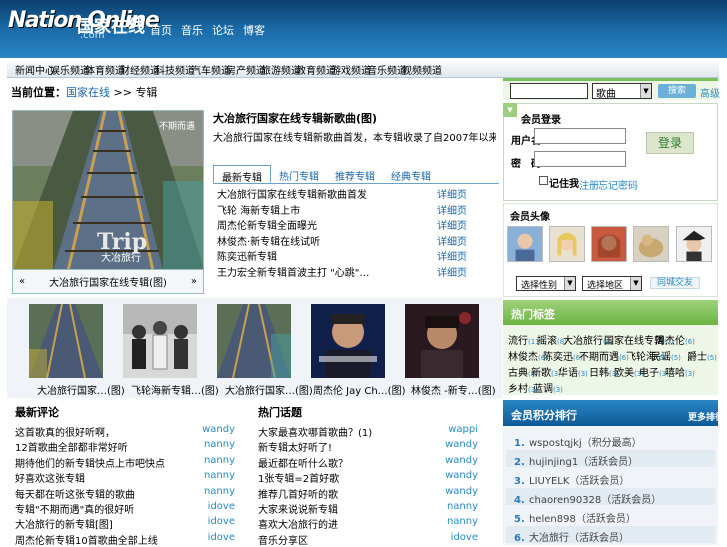 The height and width of the screenshot is (547, 727). Describe the element at coordinates (675, 339) in the screenshot. I see `tag-link: 周杰伦(6)` at that location.